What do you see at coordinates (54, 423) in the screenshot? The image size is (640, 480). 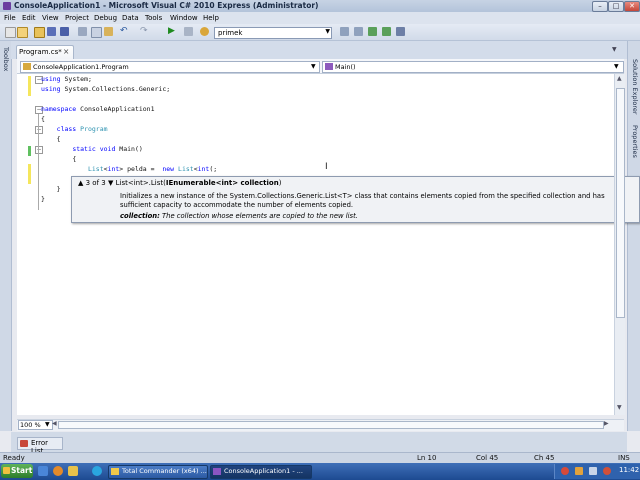 I see `scroll-left-icon: ◀` at bounding box center [54, 423].